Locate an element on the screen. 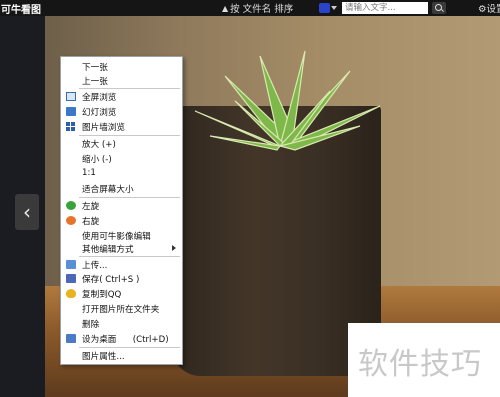  menu-item-rotate-left: 左旋 is located at coordinates (121, 205).